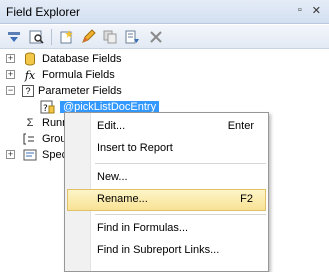  What do you see at coordinates (28, 91) in the screenshot?
I see `parameter-icon: ?` at bounding box center [28, 91].